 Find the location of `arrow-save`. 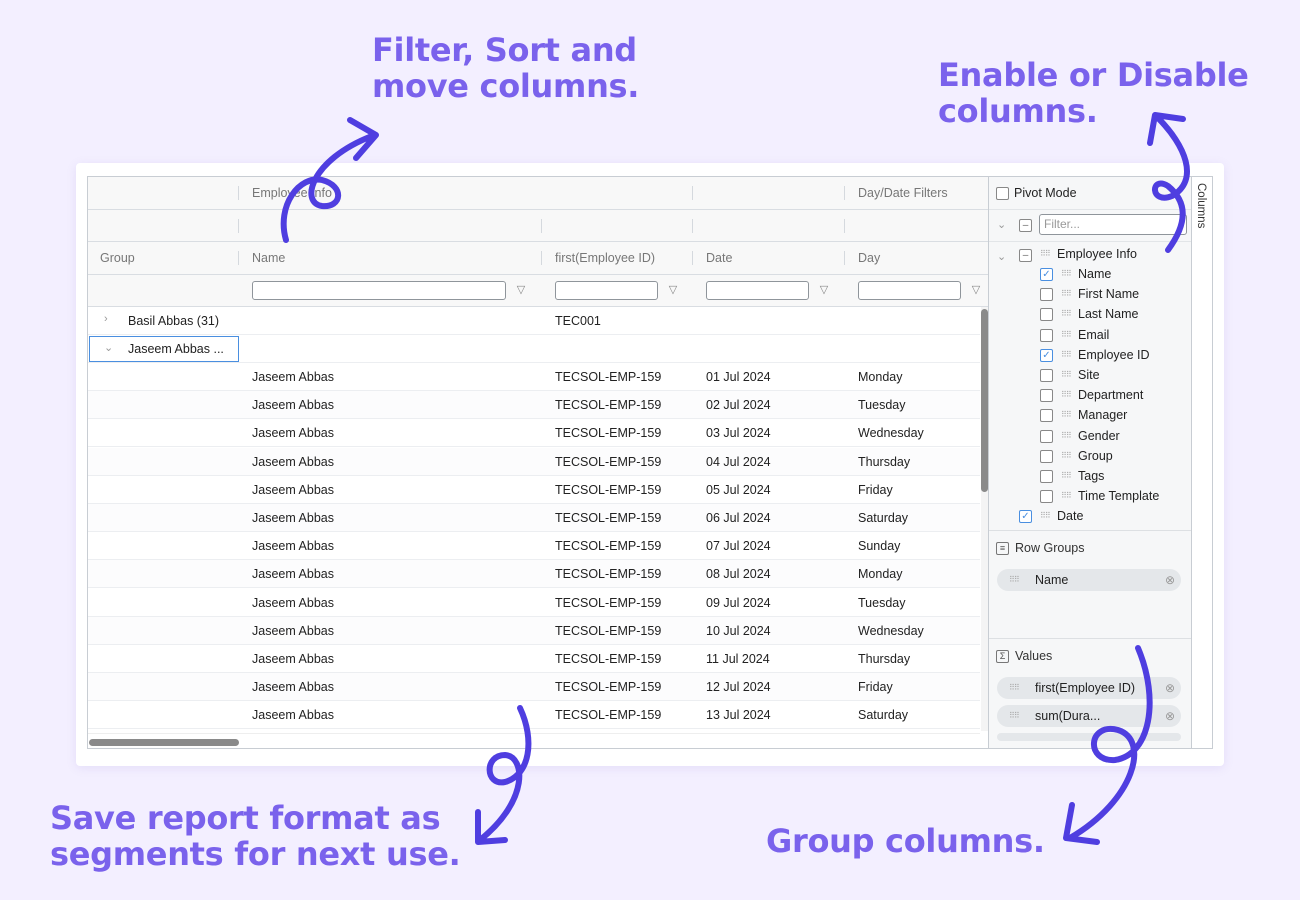

arrow-save is located at coordinates (503, 775).